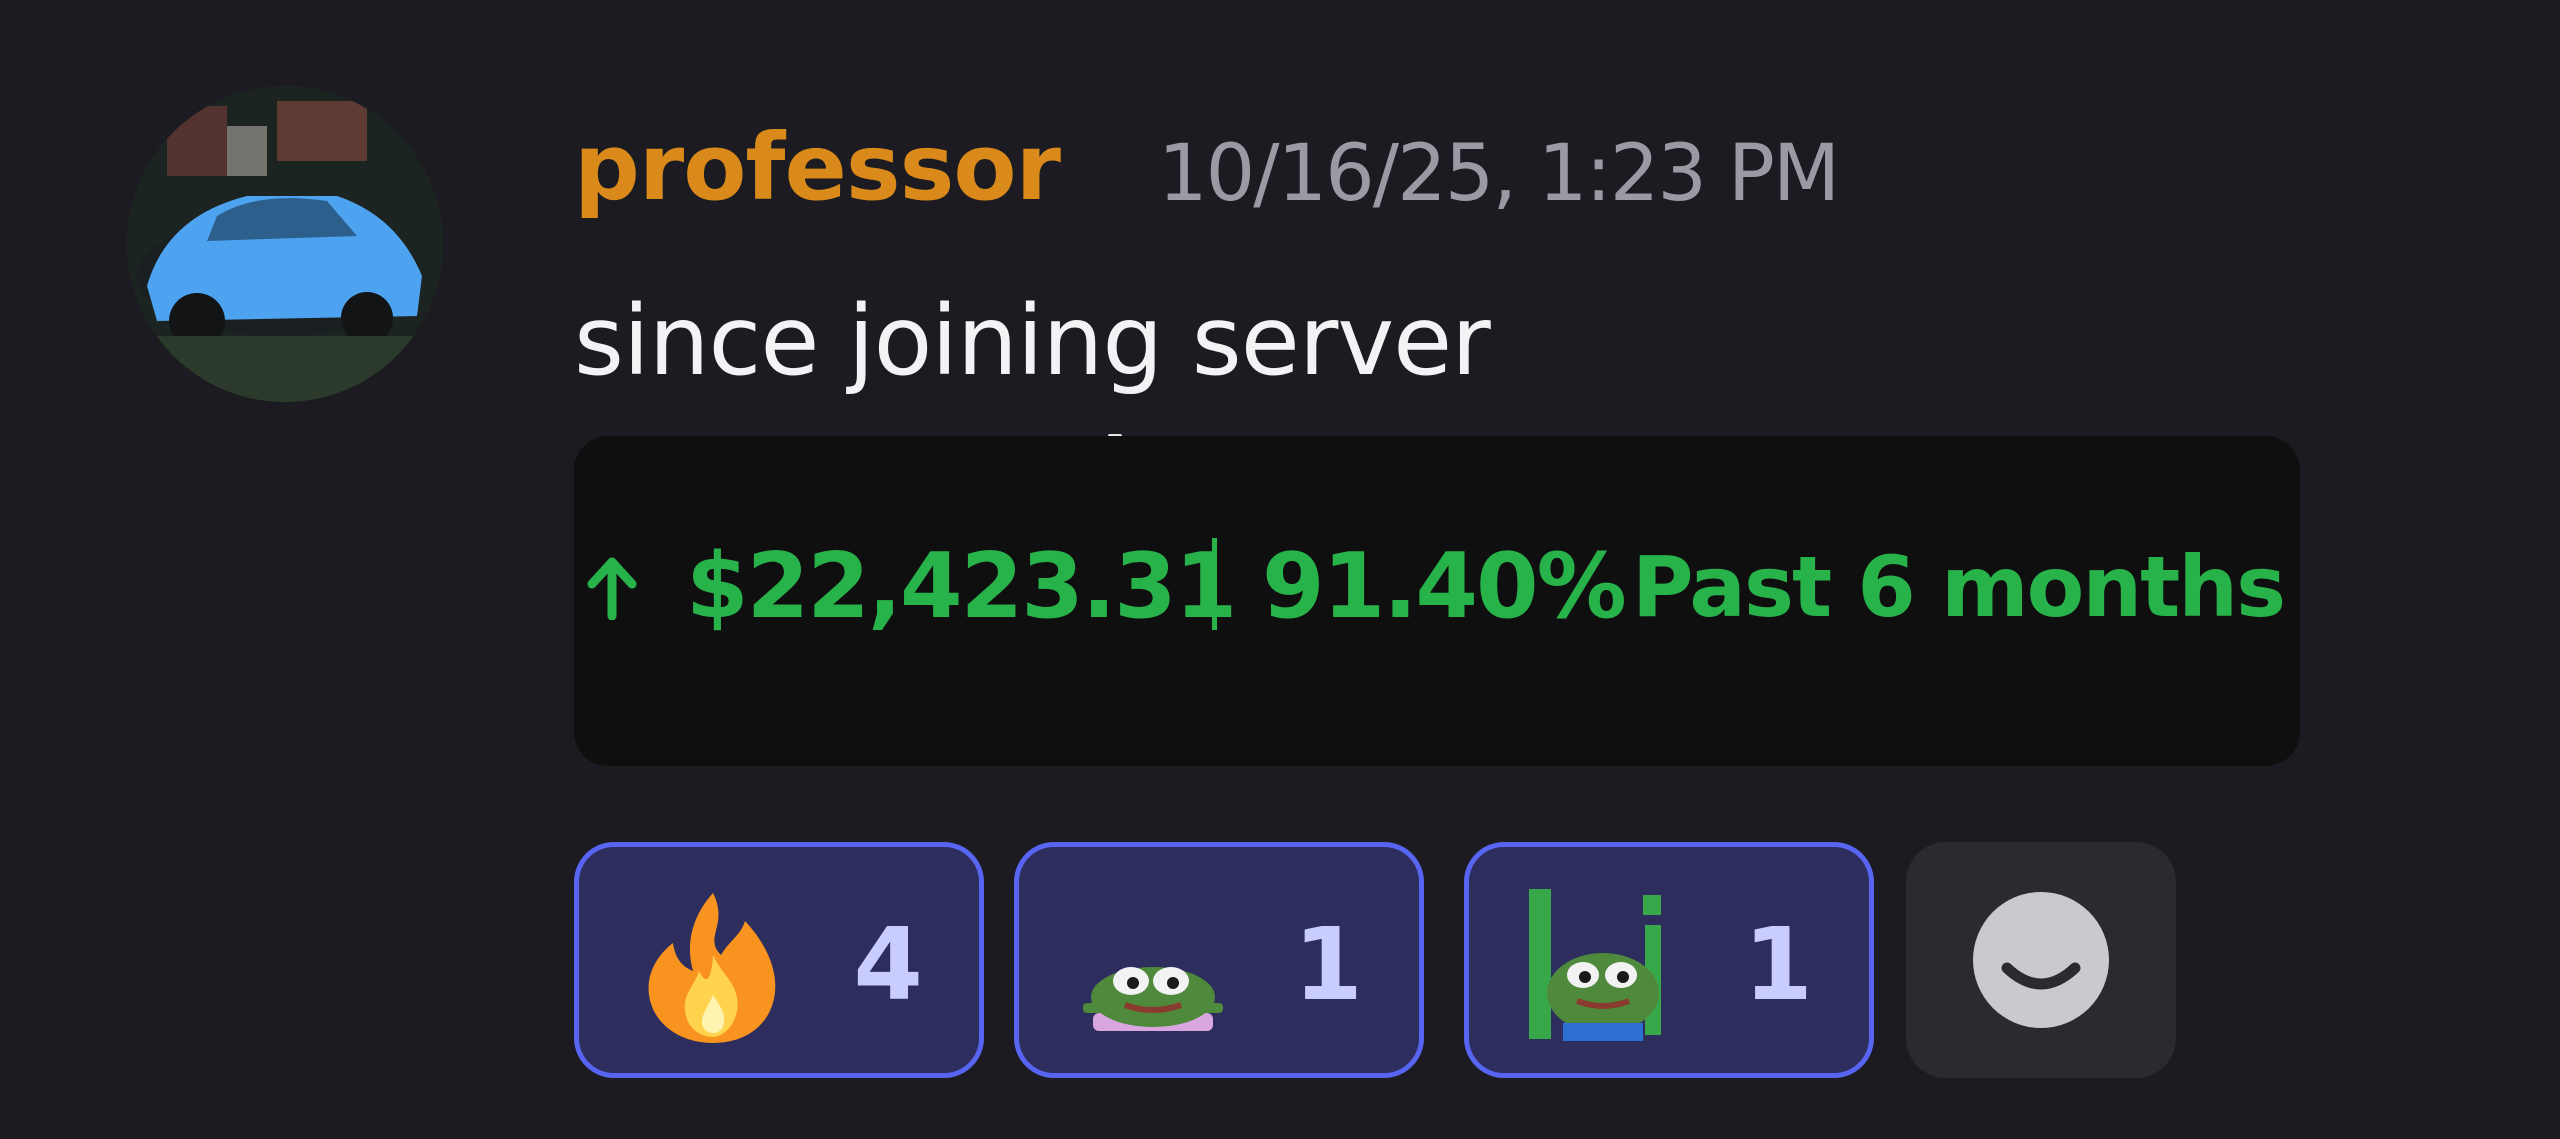 The height and width of the screenshot is (1139, 2560). What do you see at coordinates (1214, 584) in the screenshot?
I see `divider` at bounding box center [1214, 584].